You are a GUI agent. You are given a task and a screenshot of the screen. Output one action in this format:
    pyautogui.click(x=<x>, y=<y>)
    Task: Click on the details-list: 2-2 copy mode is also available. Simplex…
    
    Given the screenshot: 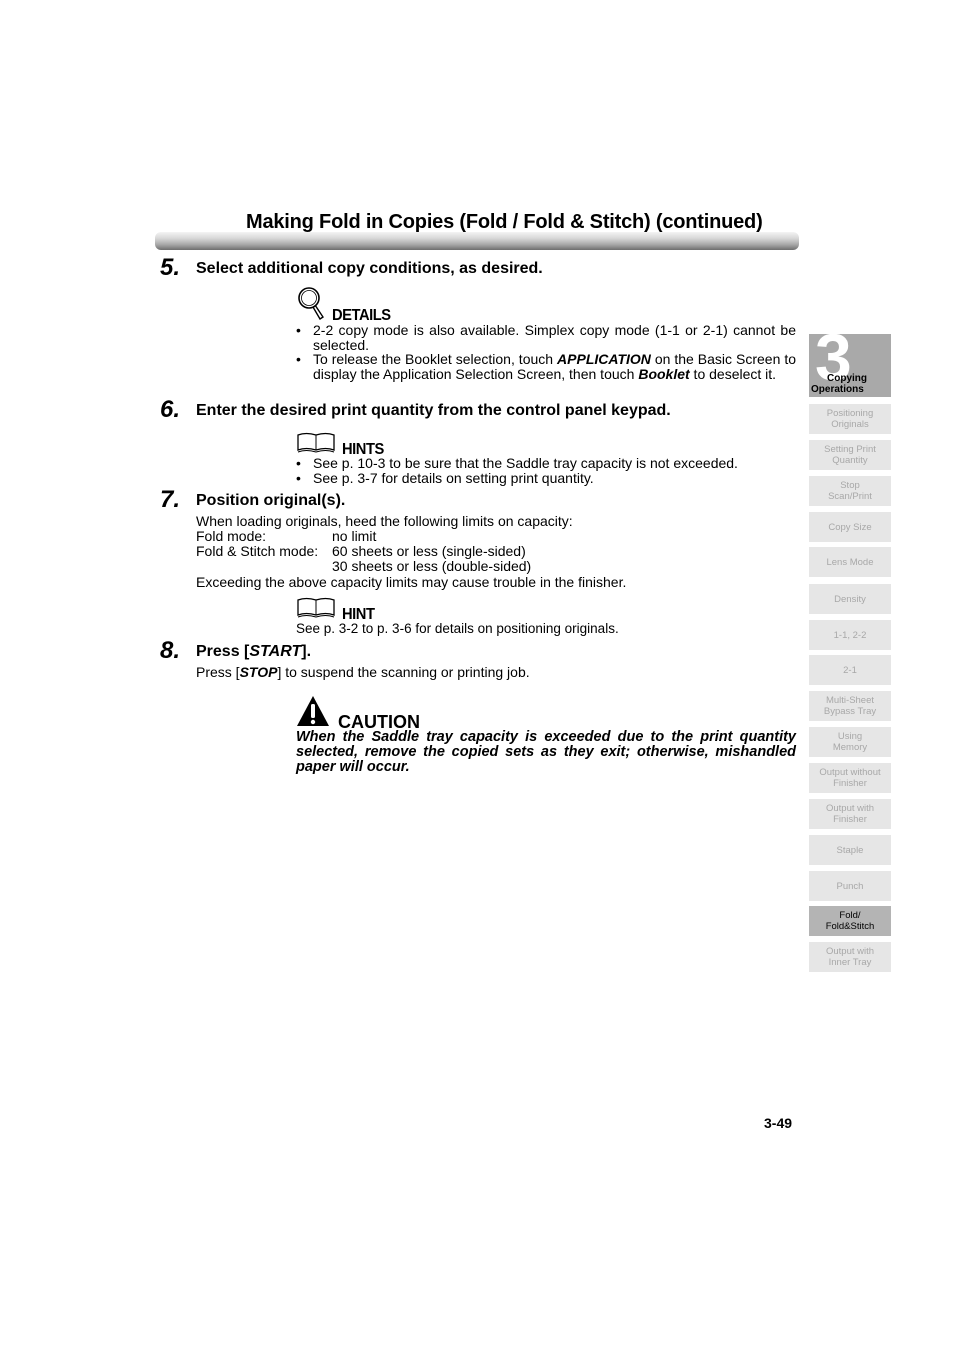 What is the action you would take?
    pyautogui.click(x=546, y=352)
    